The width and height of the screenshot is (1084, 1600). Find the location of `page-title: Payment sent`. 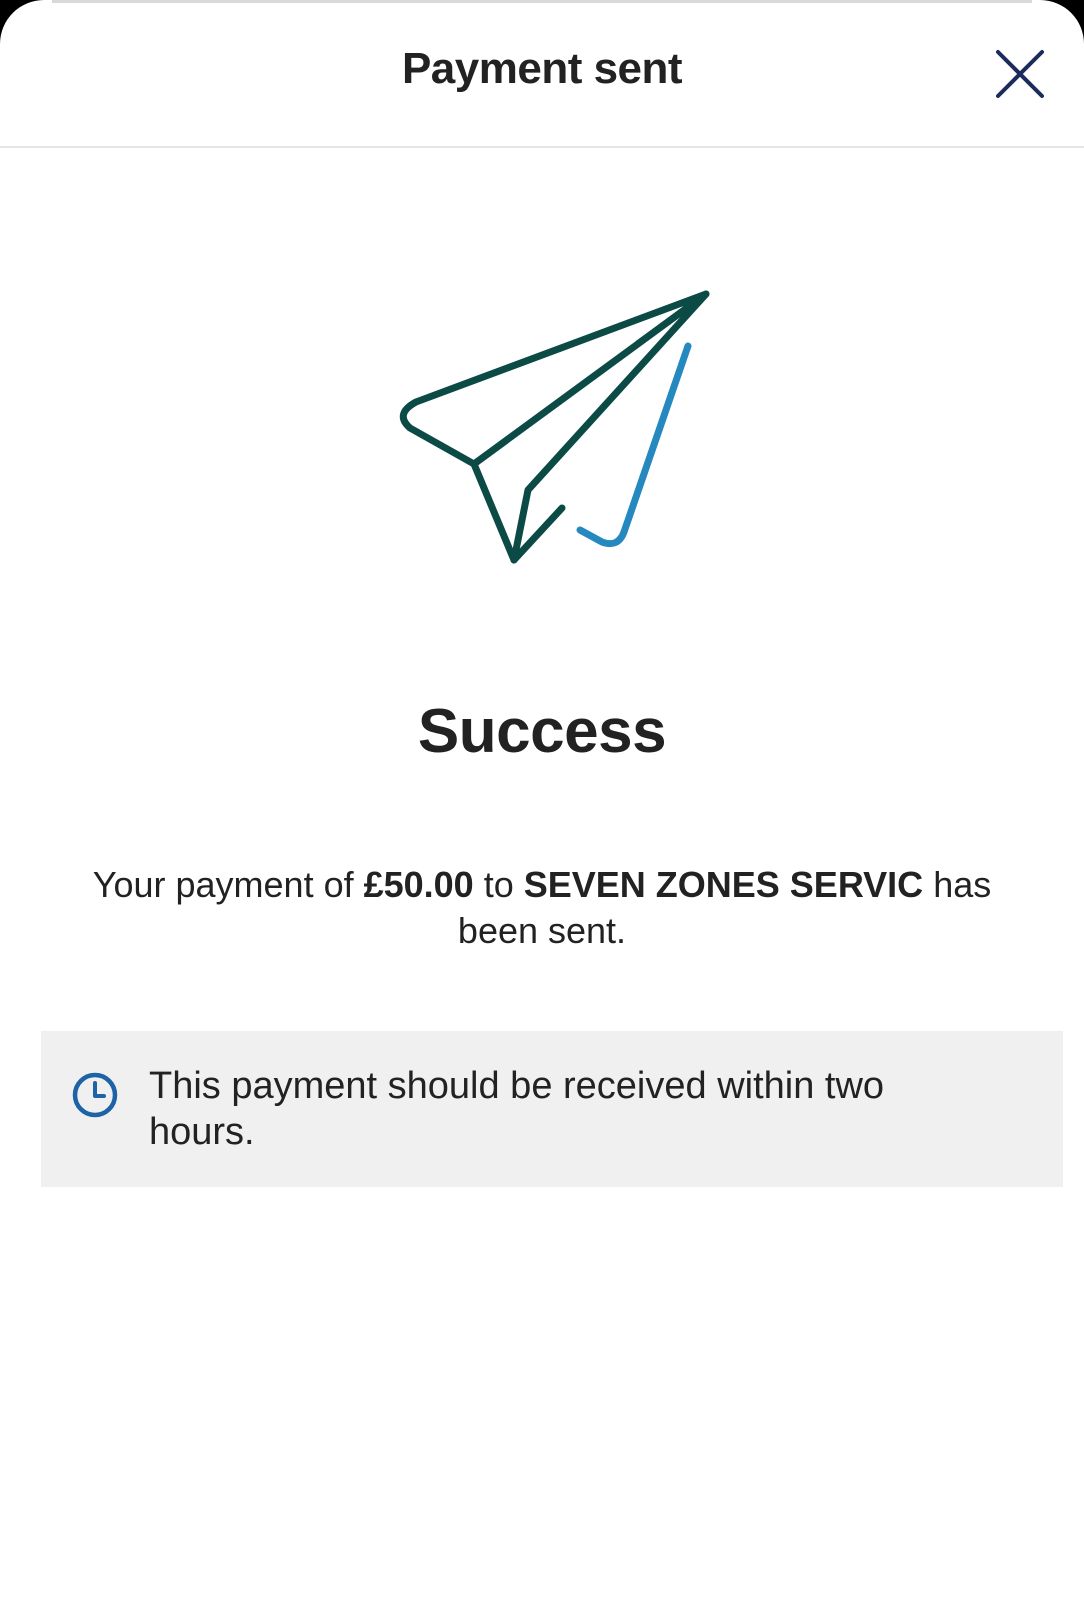

page-title: Payment sent is located at coordinates (542, 68).